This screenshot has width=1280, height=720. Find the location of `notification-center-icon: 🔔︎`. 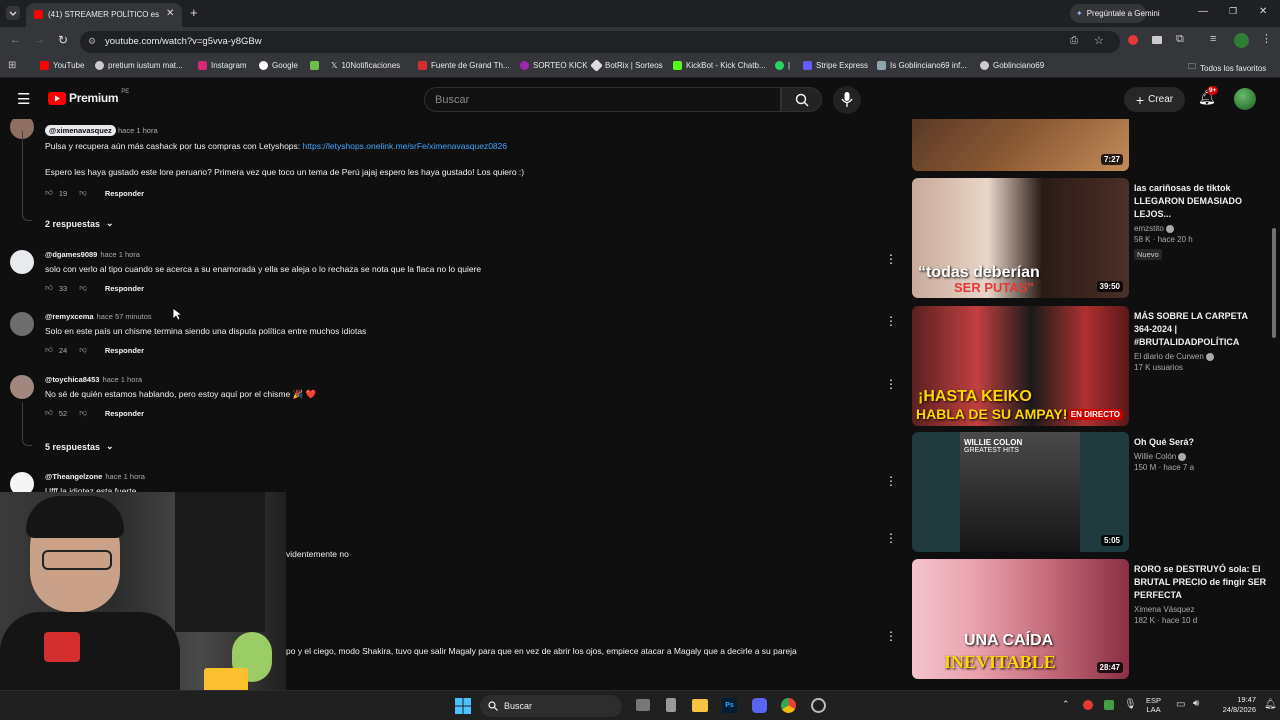

notification-center-icon: 🔔︎ is located at coordinates (1270, 704).